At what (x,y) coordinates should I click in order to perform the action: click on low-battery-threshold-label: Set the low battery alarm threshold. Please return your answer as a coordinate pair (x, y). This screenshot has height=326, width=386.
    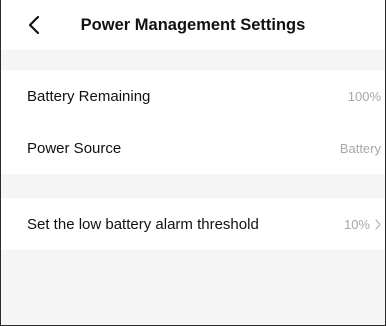
    Looking at the image, I should click on (143, 224).